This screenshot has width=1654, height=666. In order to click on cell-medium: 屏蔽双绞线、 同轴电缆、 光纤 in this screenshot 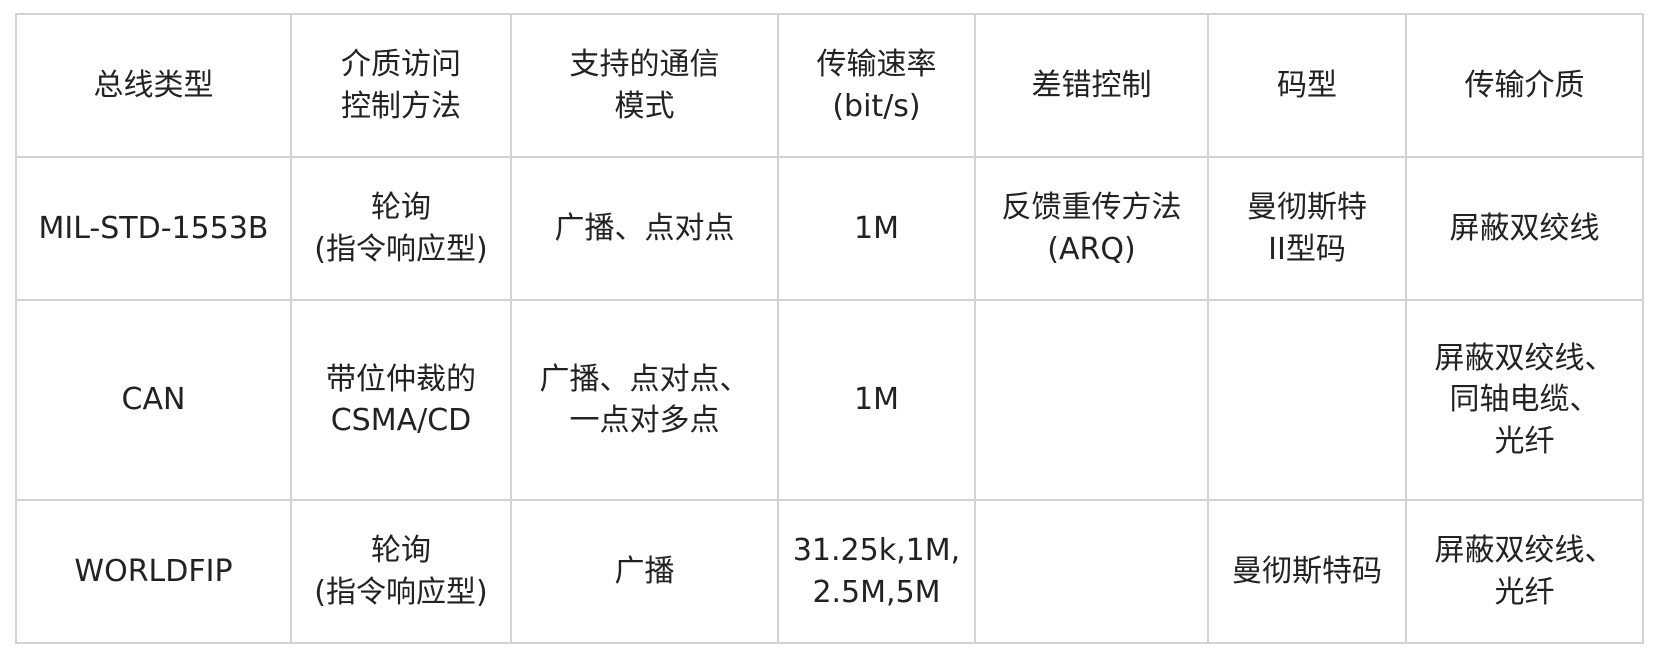, I will do `click(1524, 400)`.